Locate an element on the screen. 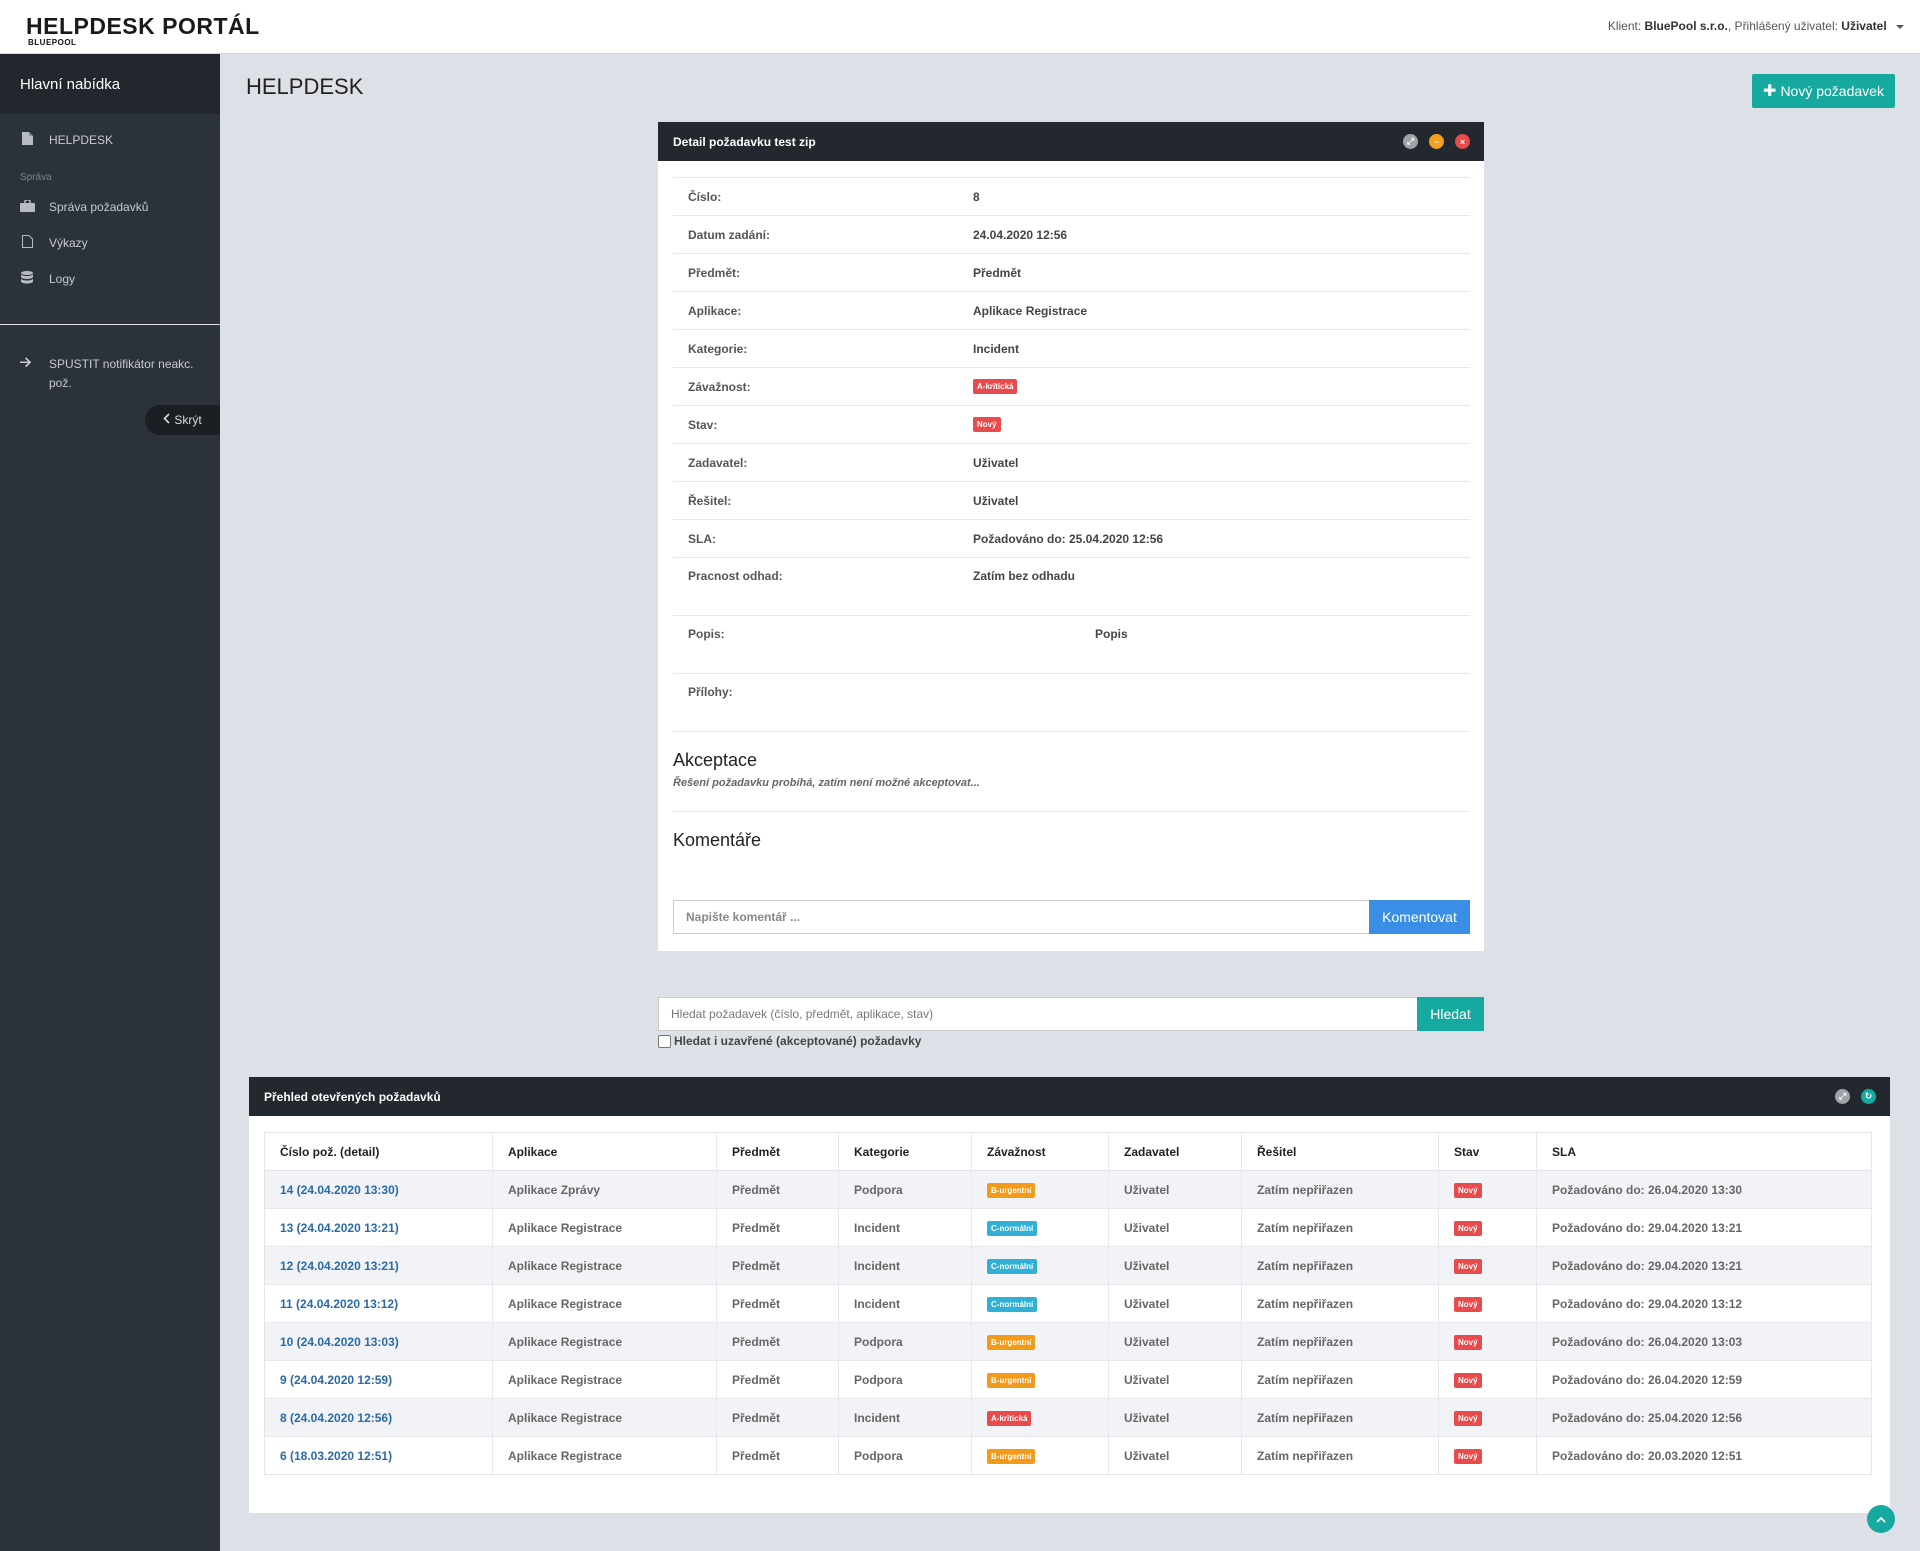 The width and height of the screenshot is (1920, 1551). column-header: Kategorie is located at coordinates (905, 1151).